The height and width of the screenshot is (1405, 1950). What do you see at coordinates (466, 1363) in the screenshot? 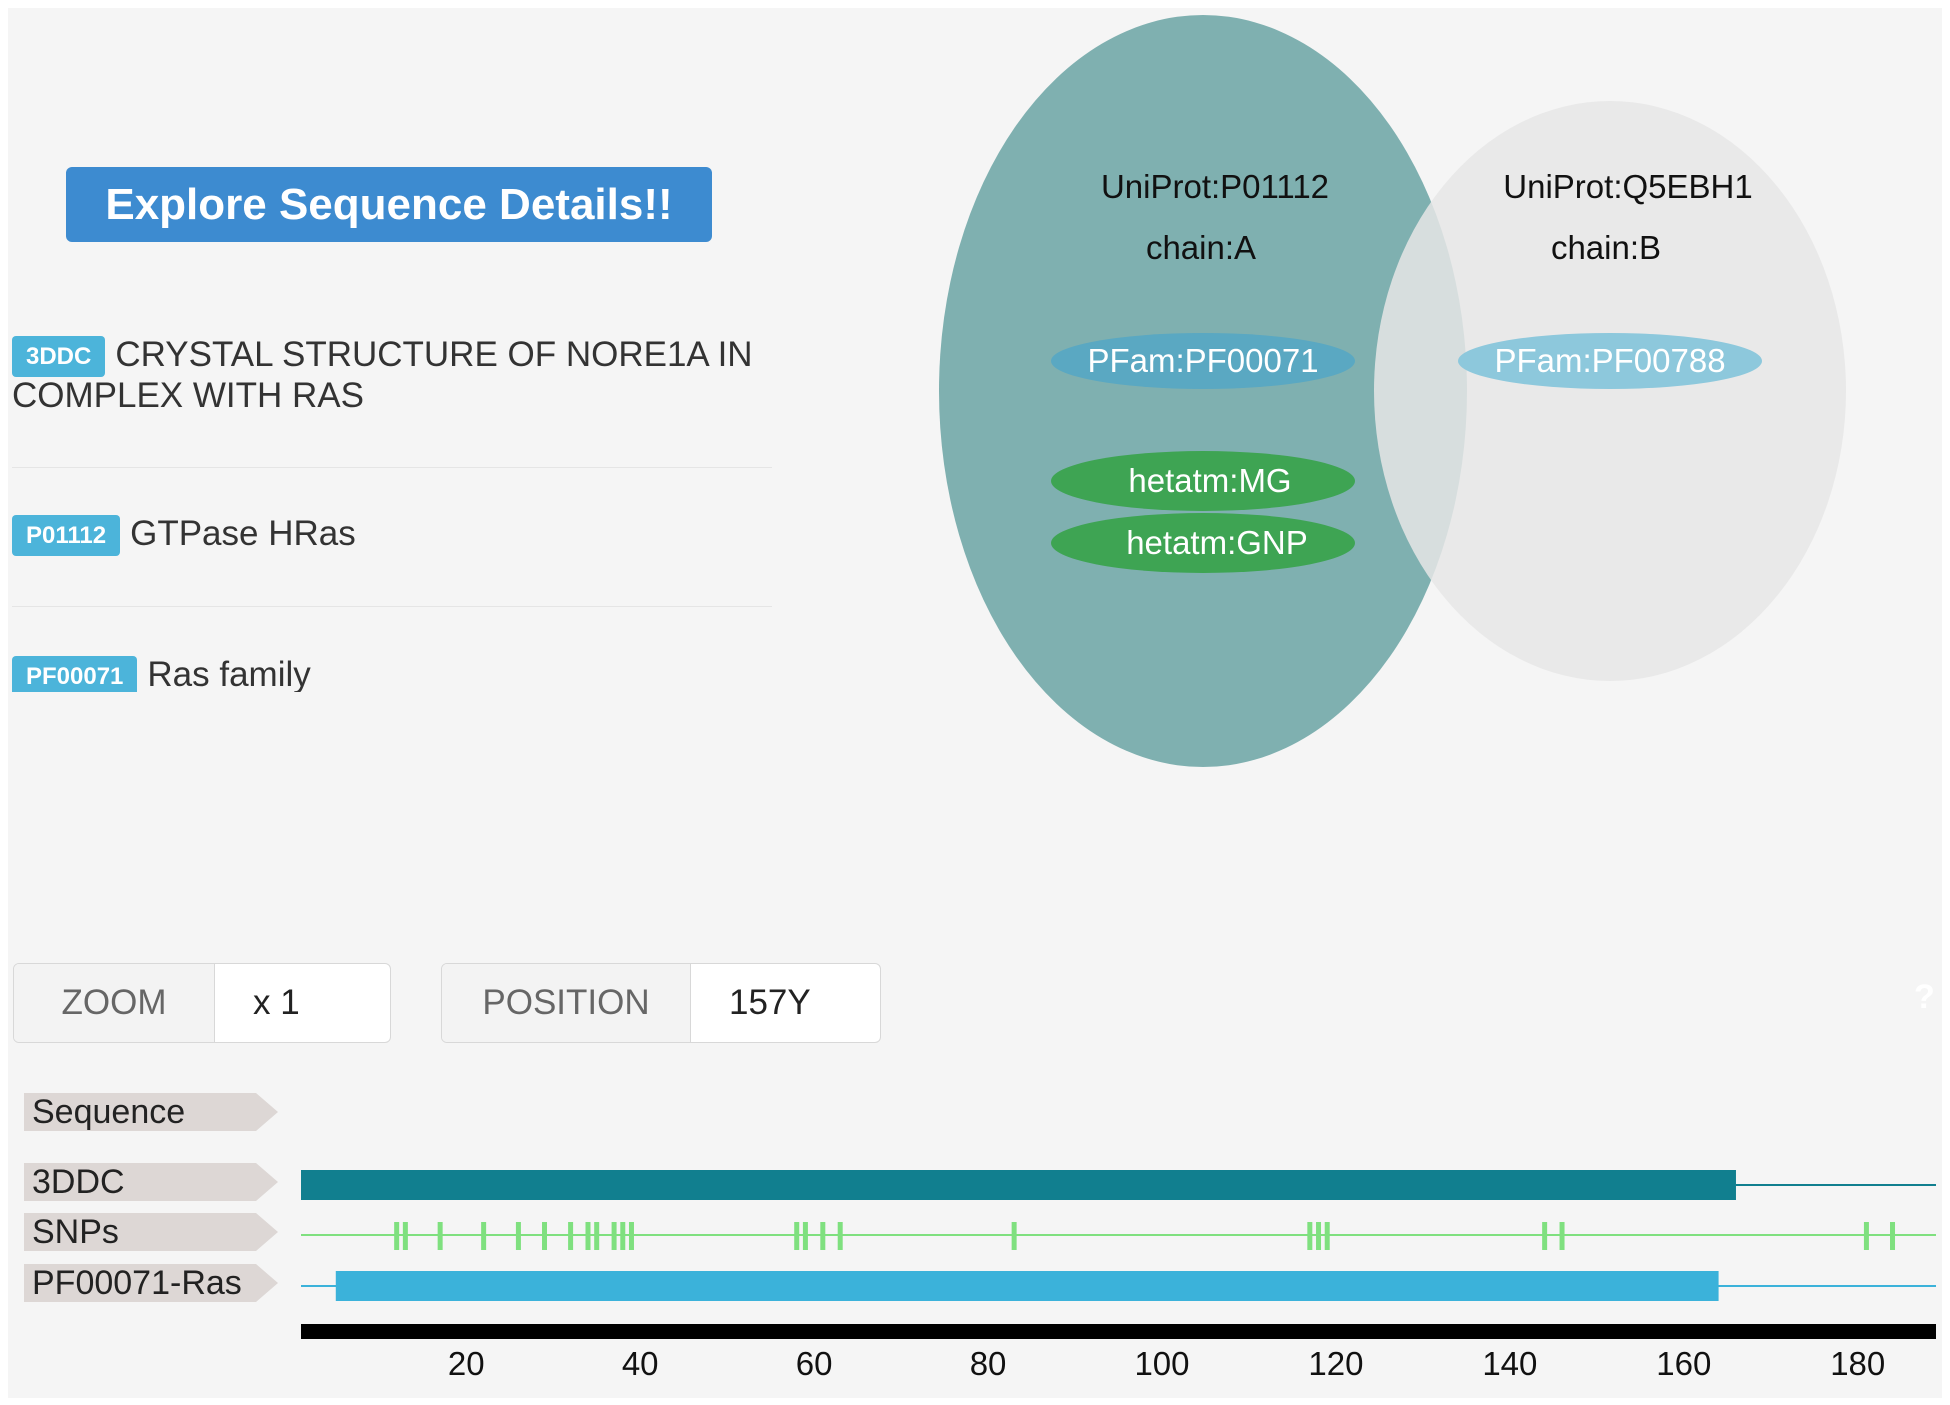
I see `axis-tick-label: 20` at bounding box center [466, 1363].